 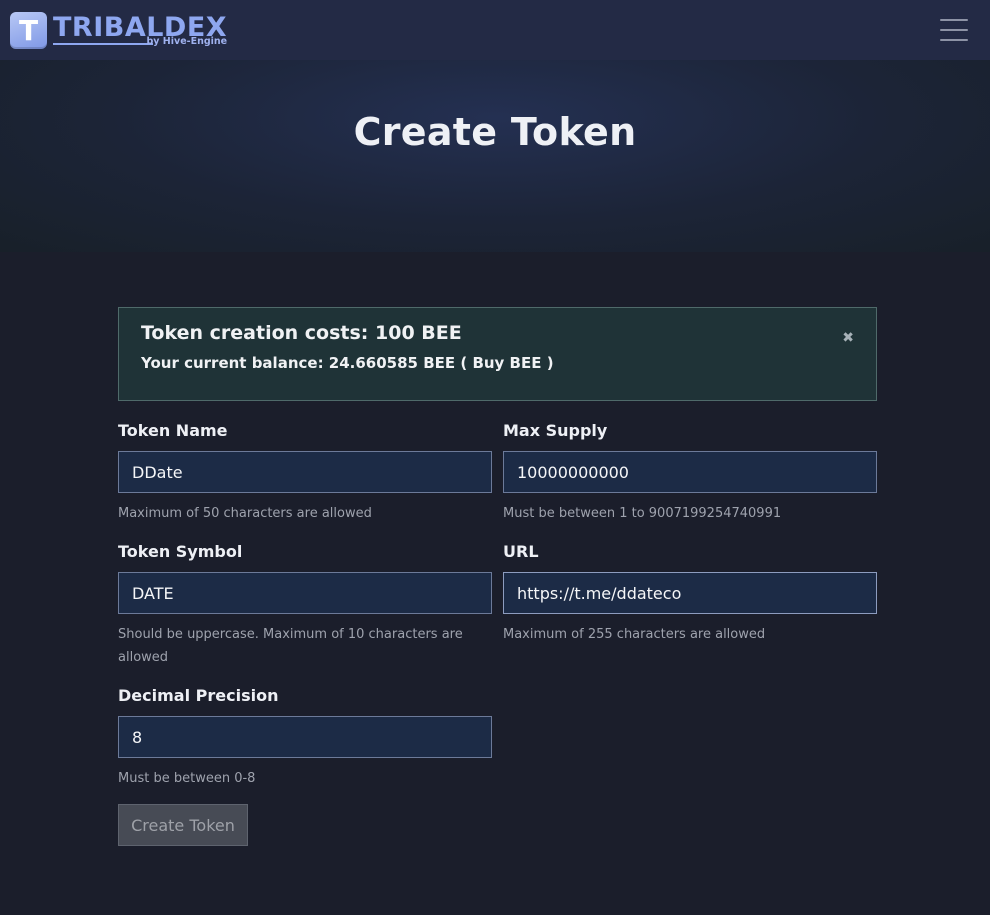 I want to click on brand-logo: T TRIBALDEX by Hive-Engine, so click(x=118, y=30).